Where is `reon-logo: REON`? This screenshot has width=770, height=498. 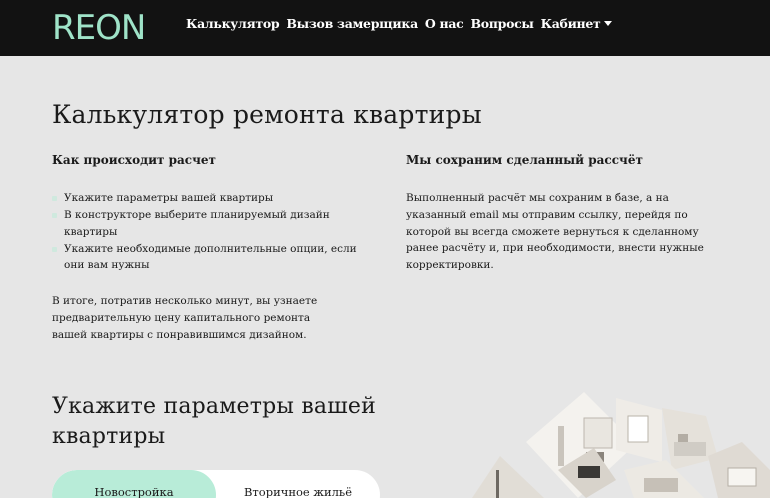 reon-logo: REON is located at coordinates (98, 26).